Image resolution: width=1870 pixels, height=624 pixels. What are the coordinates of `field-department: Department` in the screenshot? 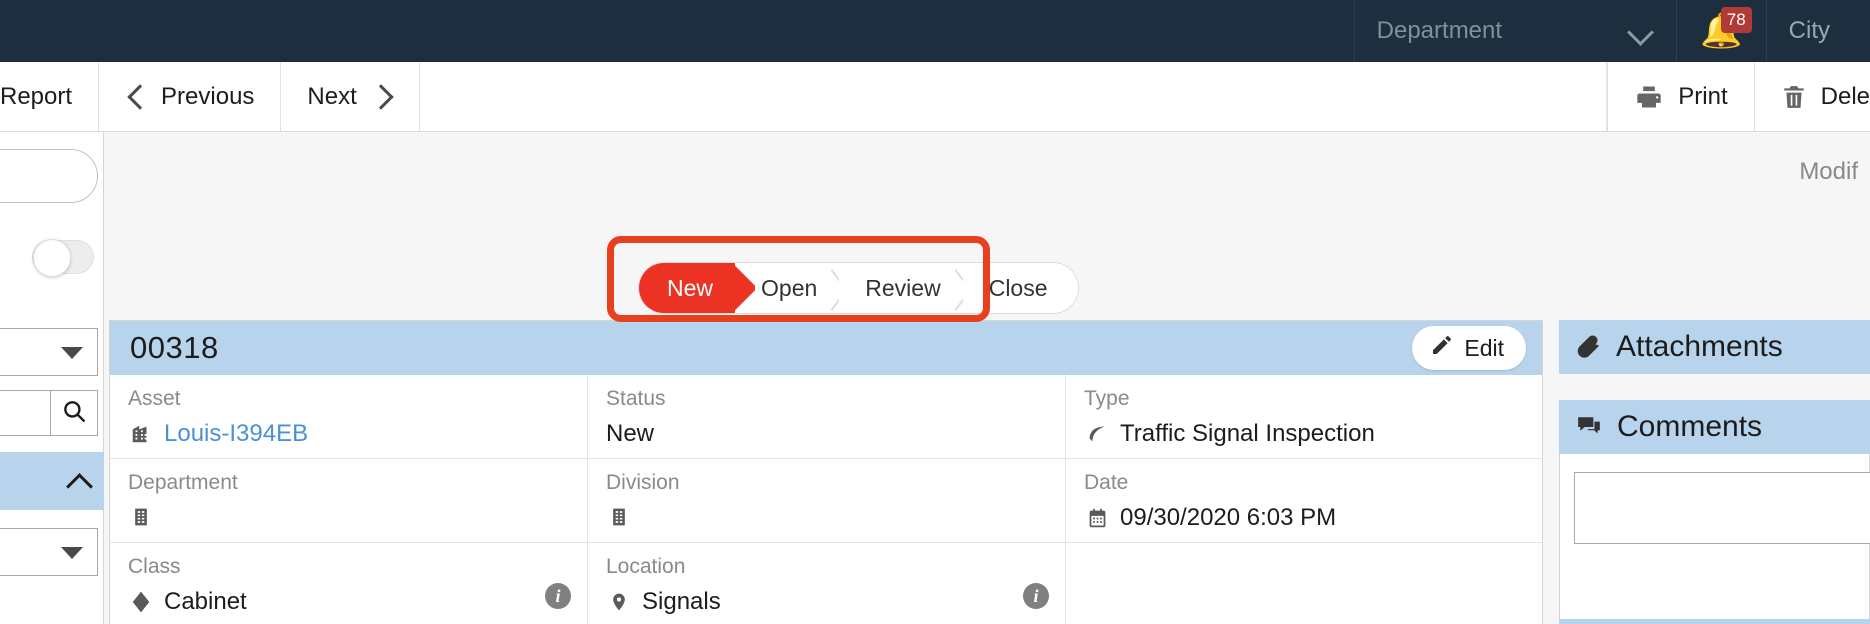 It's located at (349, 501).